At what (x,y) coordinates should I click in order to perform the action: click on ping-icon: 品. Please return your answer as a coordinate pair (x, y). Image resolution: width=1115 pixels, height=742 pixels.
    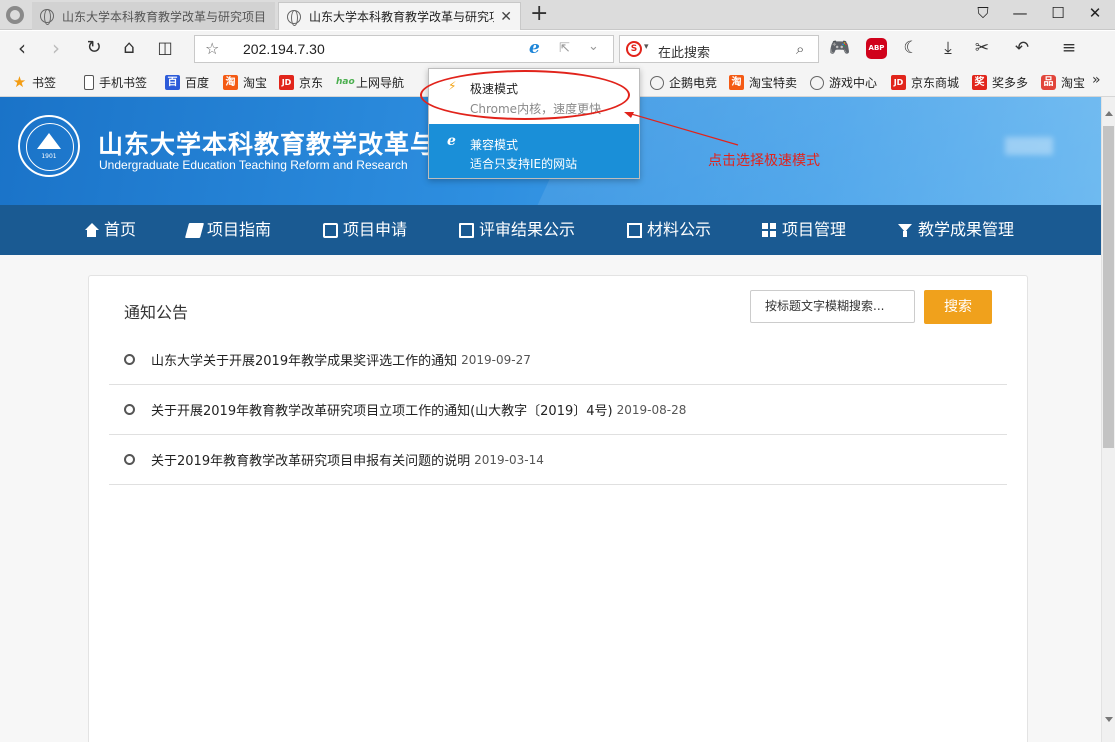
    Looking at the image, I should click on (1048, 82).